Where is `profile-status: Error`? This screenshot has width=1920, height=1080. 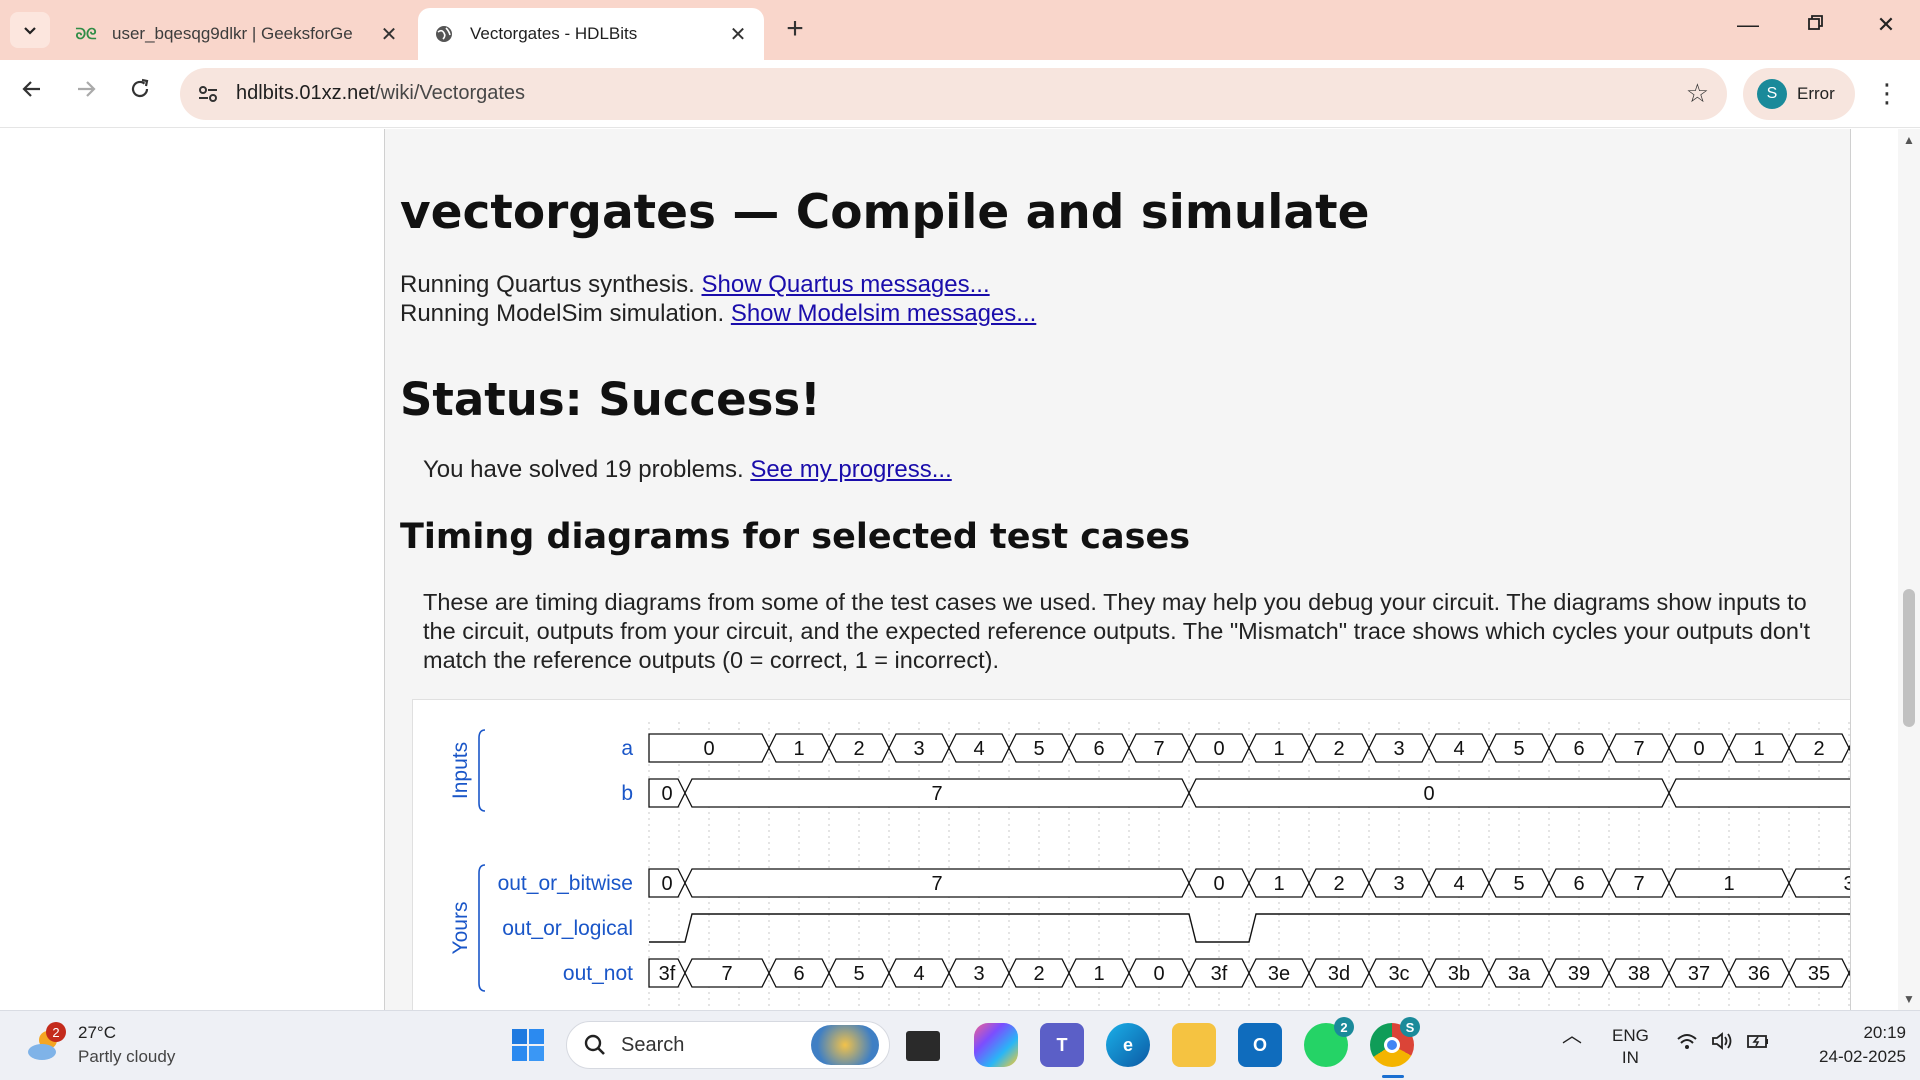 profile-status: Error is located at coordinates (1816, 93).